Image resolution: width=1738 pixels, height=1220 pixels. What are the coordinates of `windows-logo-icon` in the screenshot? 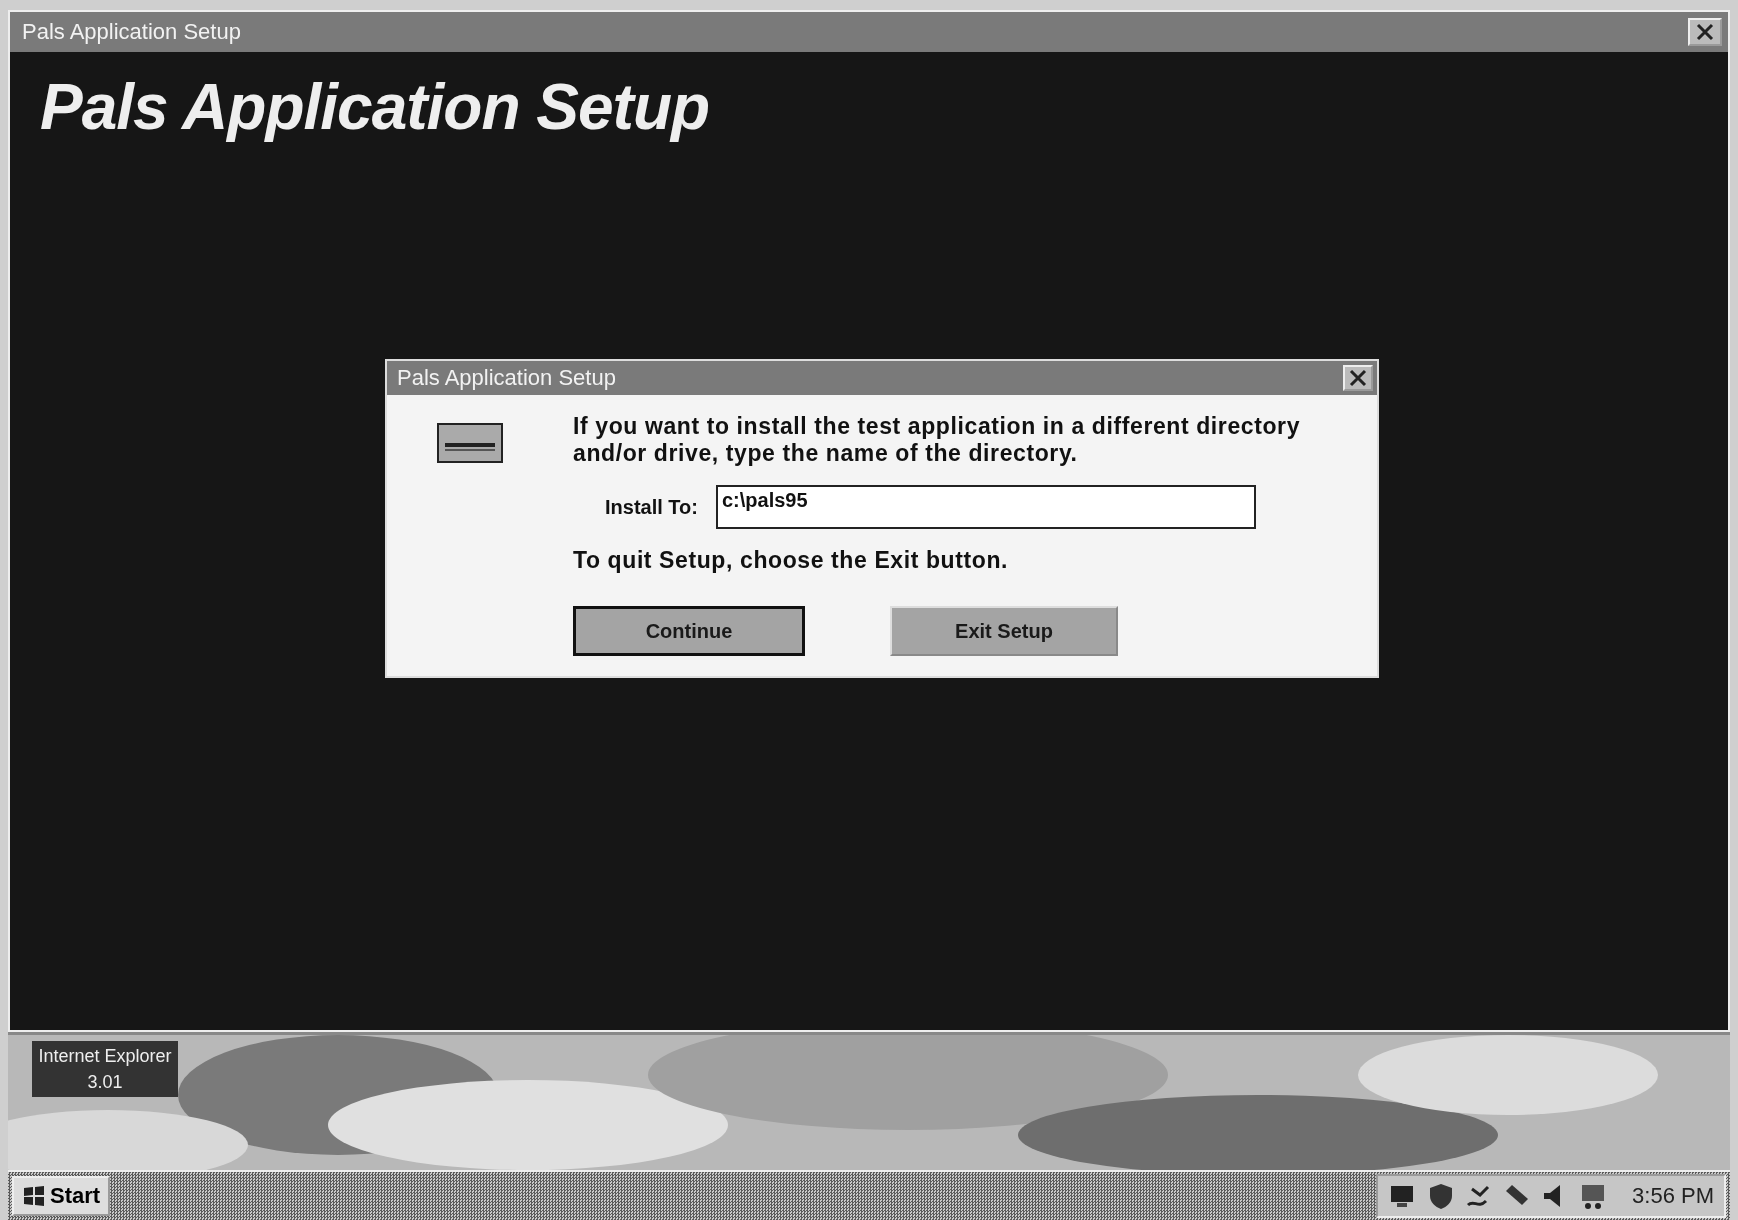 It's located at (34, 1196).